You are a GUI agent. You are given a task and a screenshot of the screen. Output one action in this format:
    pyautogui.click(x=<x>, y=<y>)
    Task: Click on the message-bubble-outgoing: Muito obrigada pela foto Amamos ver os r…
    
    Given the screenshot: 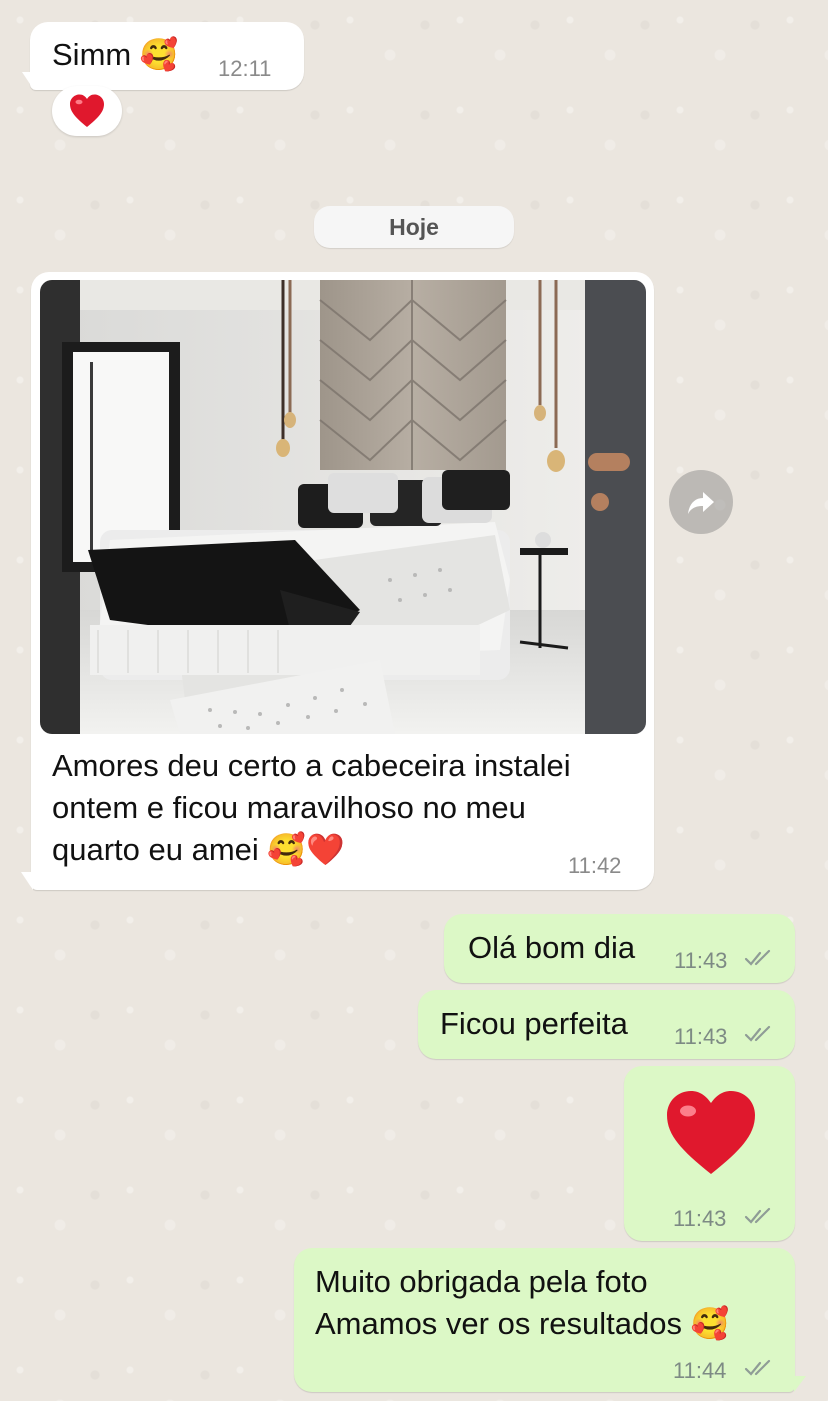 What is the action you would take?
    pyautogui.click(x=544, y=1320)
    